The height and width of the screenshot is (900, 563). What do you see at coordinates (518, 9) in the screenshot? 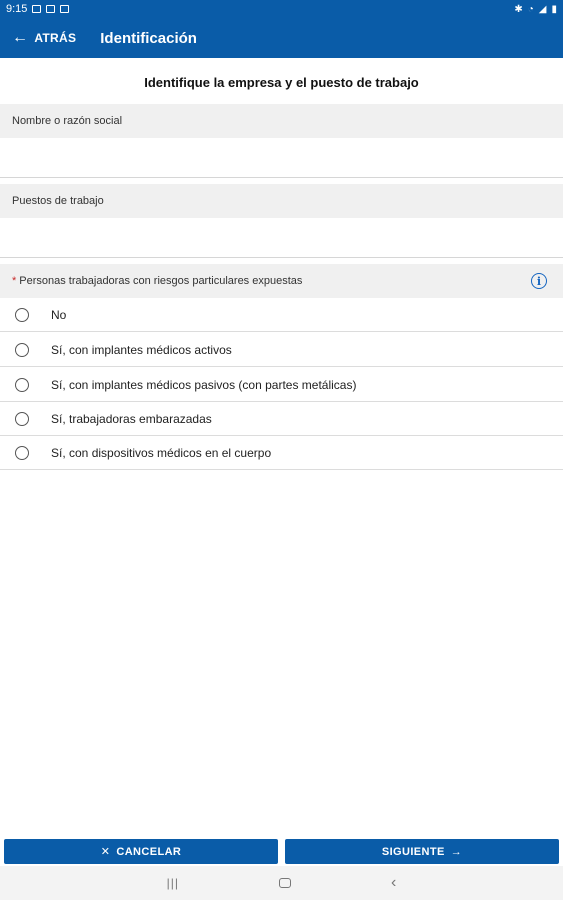
I see `bluetooth-icon: ✱` at bounding box center [518, 9].